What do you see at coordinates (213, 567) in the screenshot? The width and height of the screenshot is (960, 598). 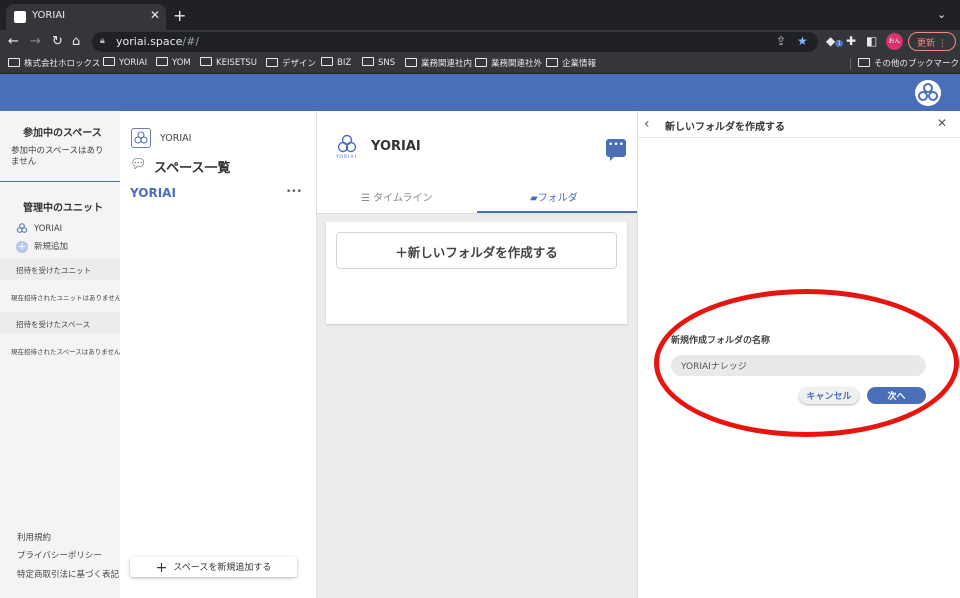 I see `add-space-button: + スペースを新規追加する` at bounding box center [213, 567].